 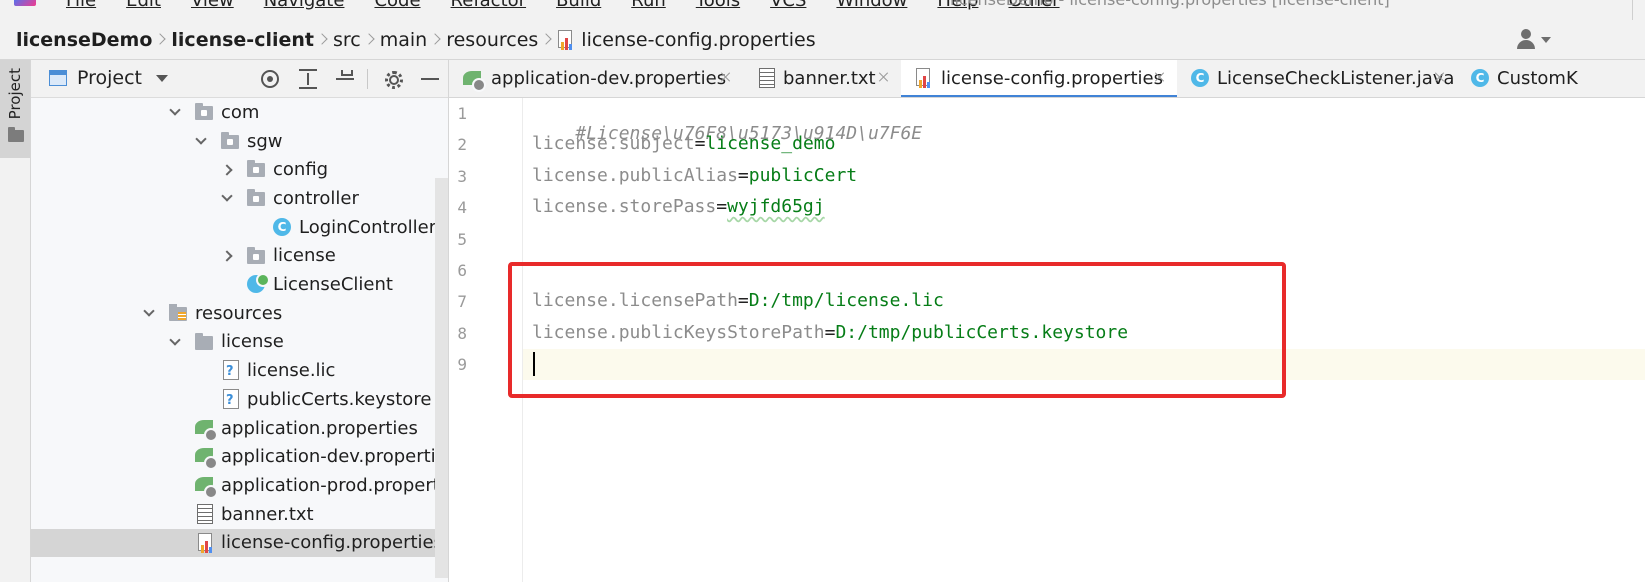 What do you see at coordinates (84, 40) in the screenshot?
I see `breadcrumb-project: licenseDemo` at bounding box center [84, 40].